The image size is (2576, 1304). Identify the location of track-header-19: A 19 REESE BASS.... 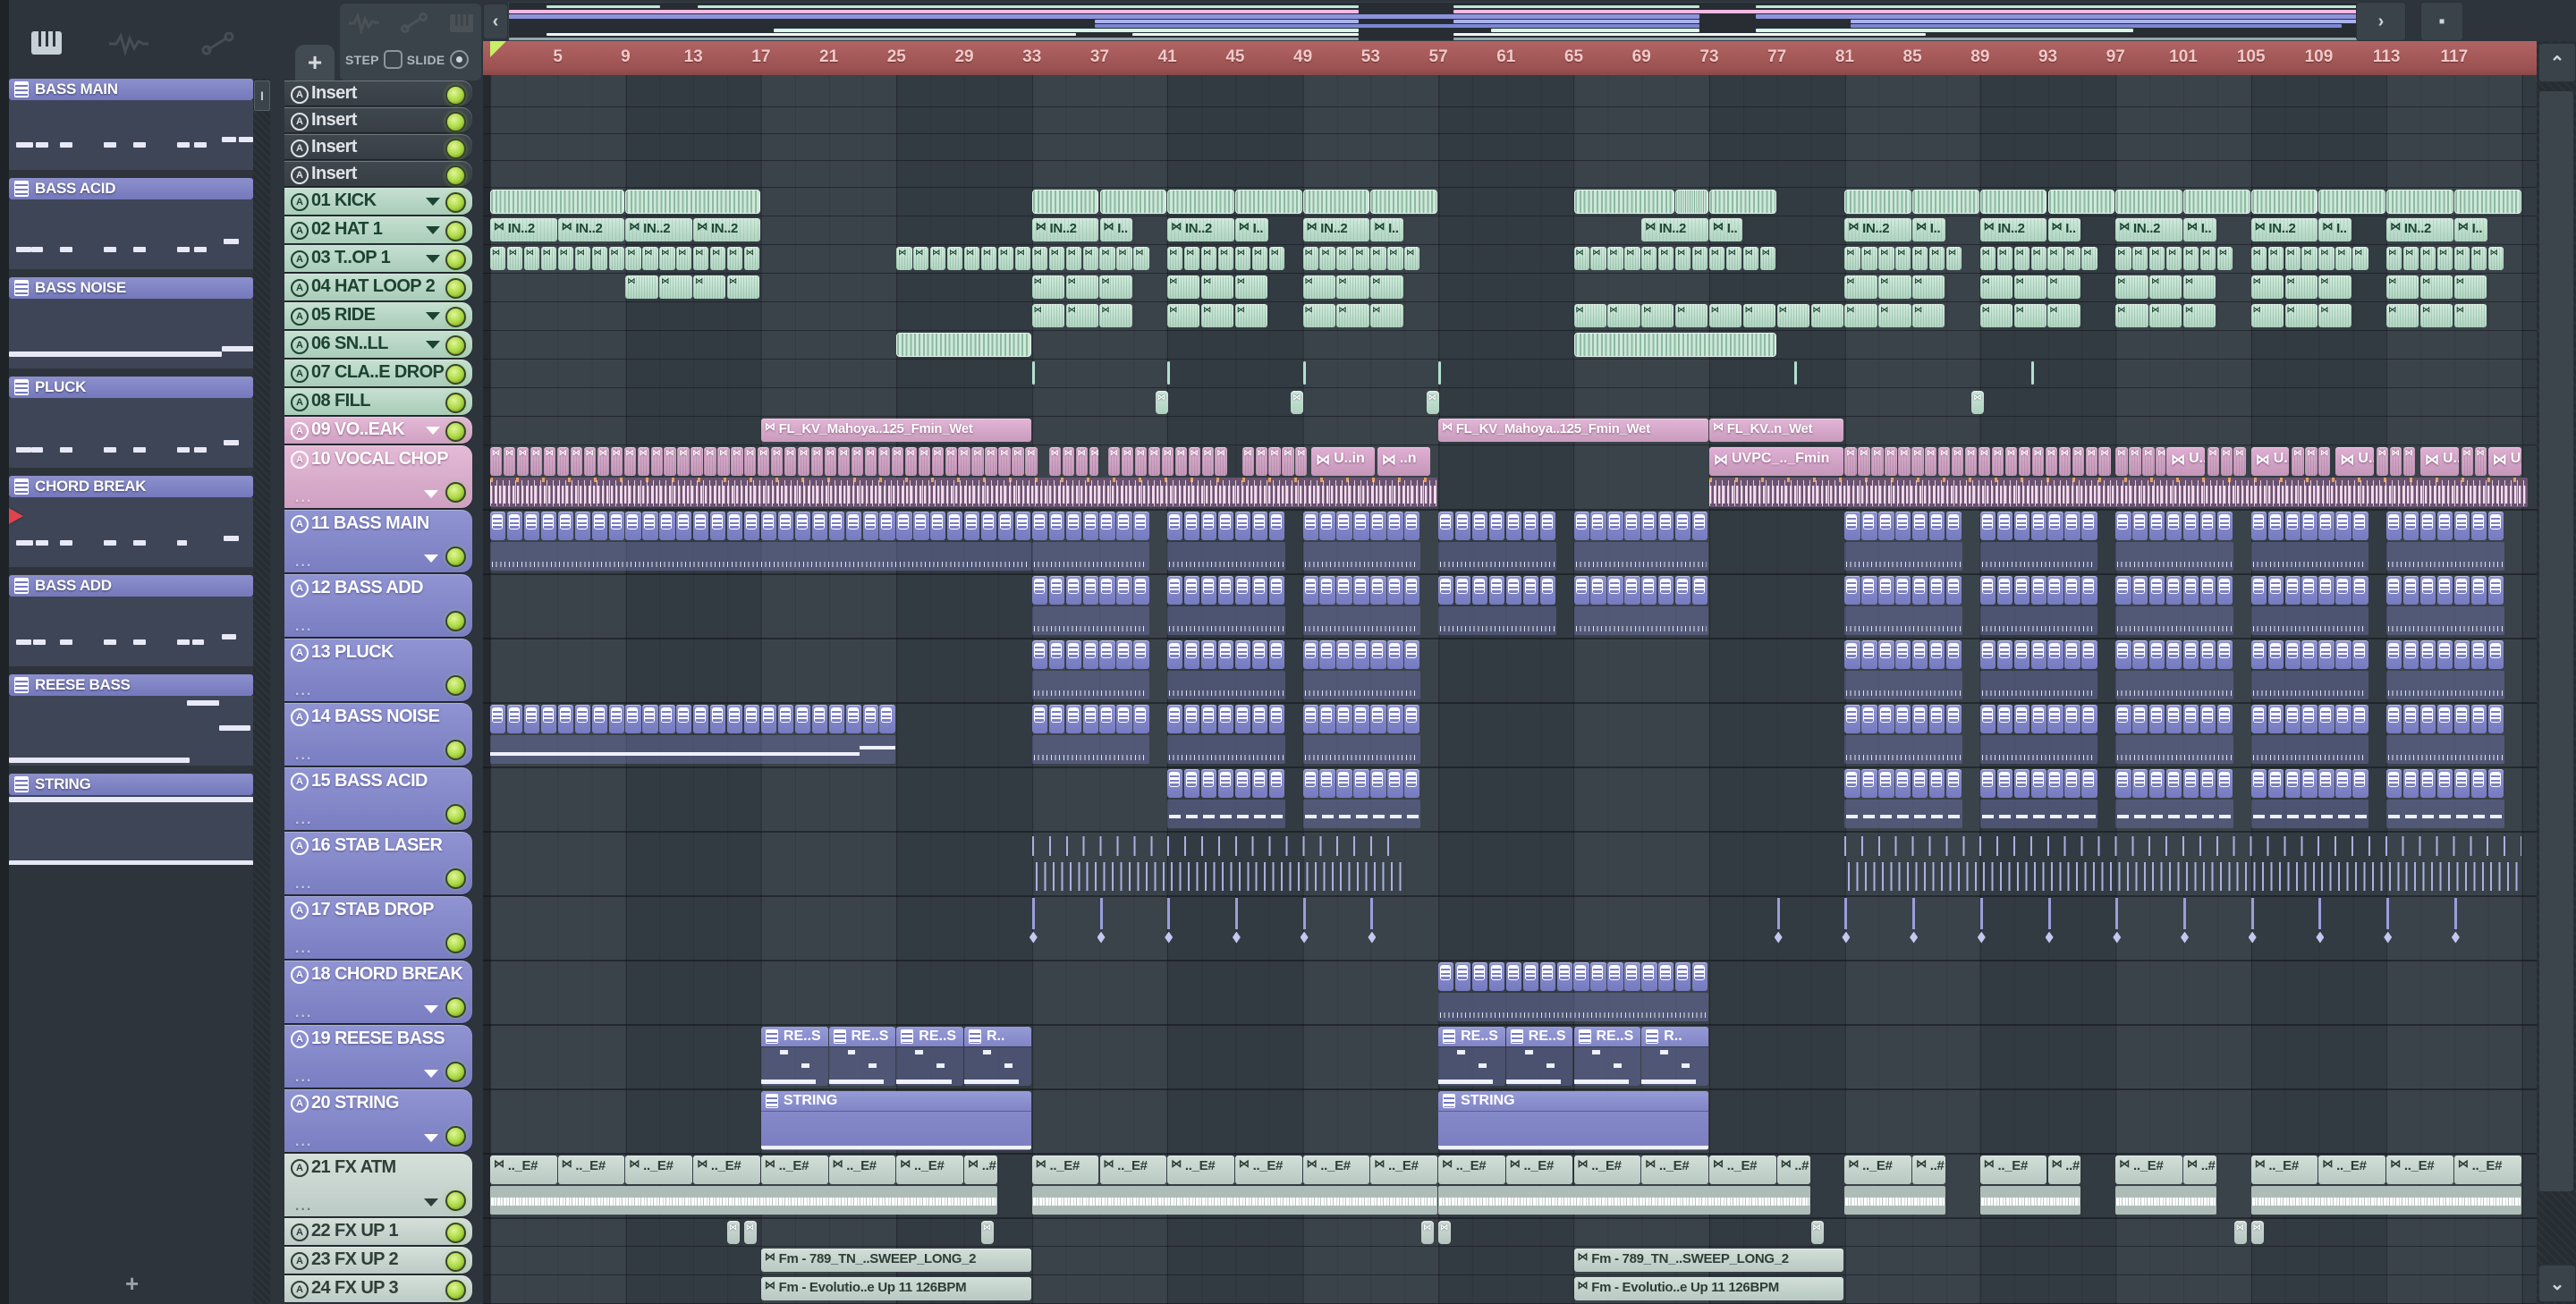
(378, 1057).